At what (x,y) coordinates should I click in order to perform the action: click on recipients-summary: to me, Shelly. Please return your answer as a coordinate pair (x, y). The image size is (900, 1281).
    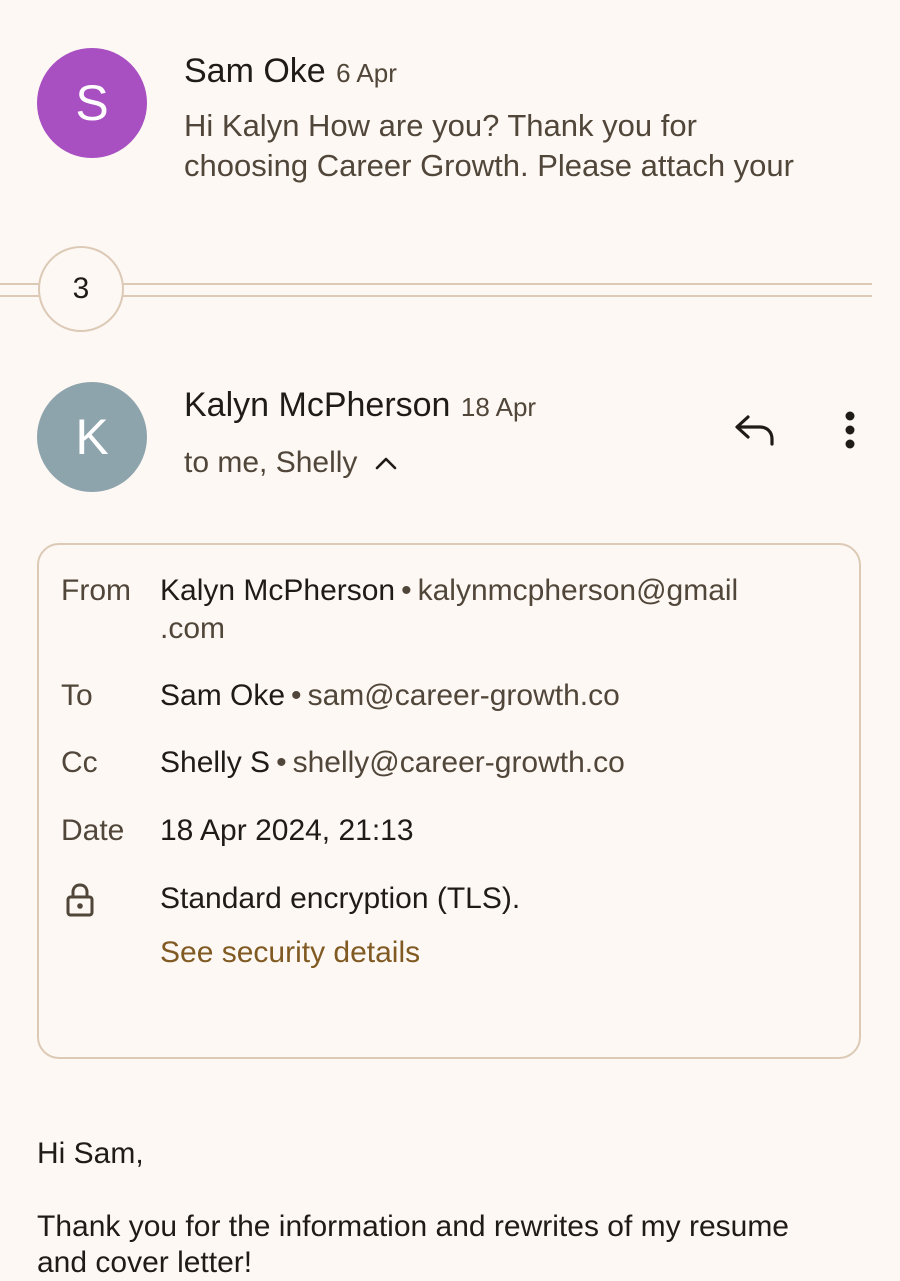
    Looking at the image, I should click on (271, 462).